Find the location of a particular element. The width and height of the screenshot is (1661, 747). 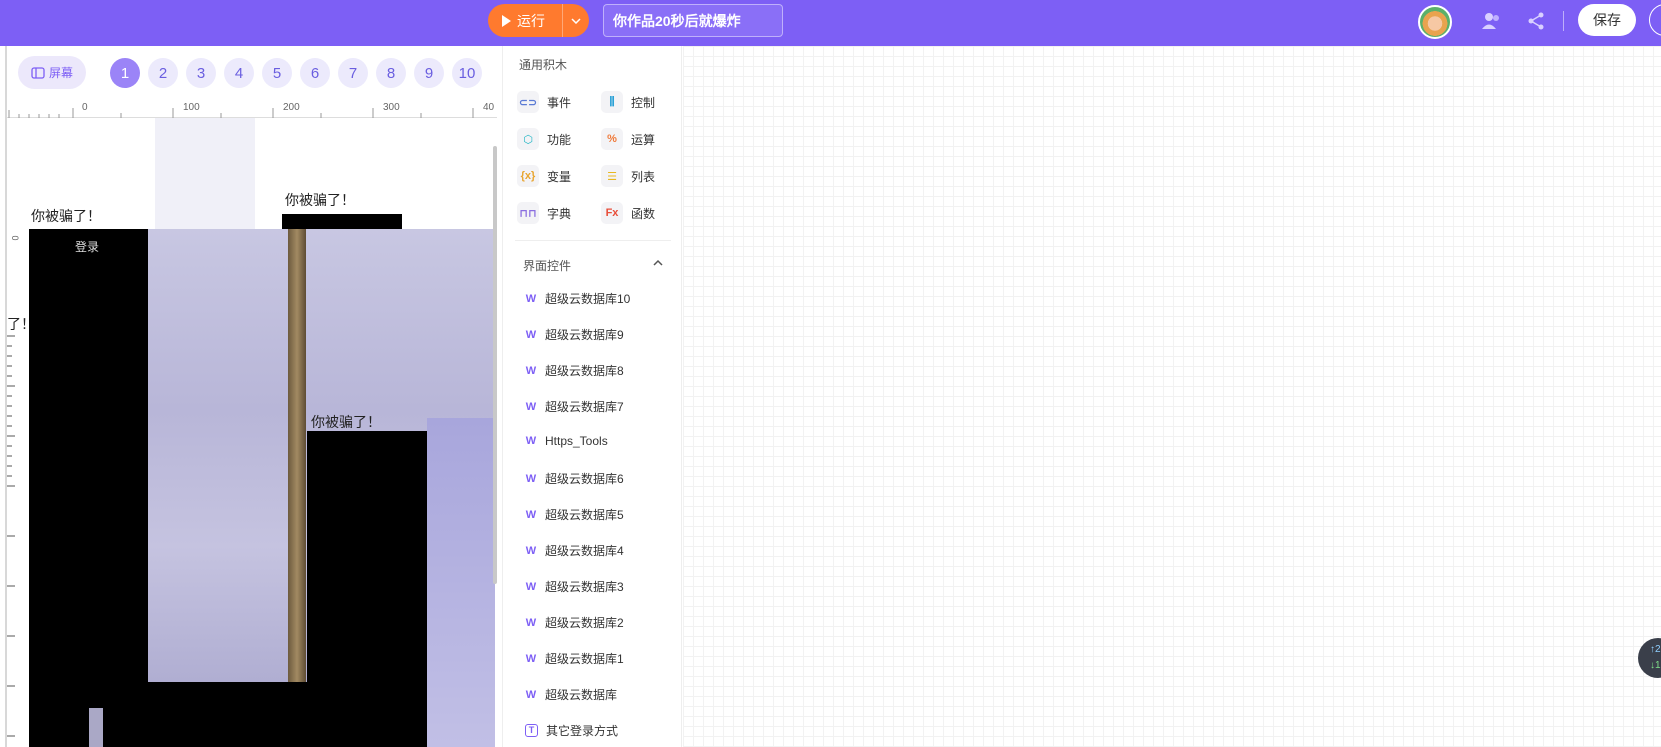

widget-item: W Https_Tools is located at coordinates (566, 441).